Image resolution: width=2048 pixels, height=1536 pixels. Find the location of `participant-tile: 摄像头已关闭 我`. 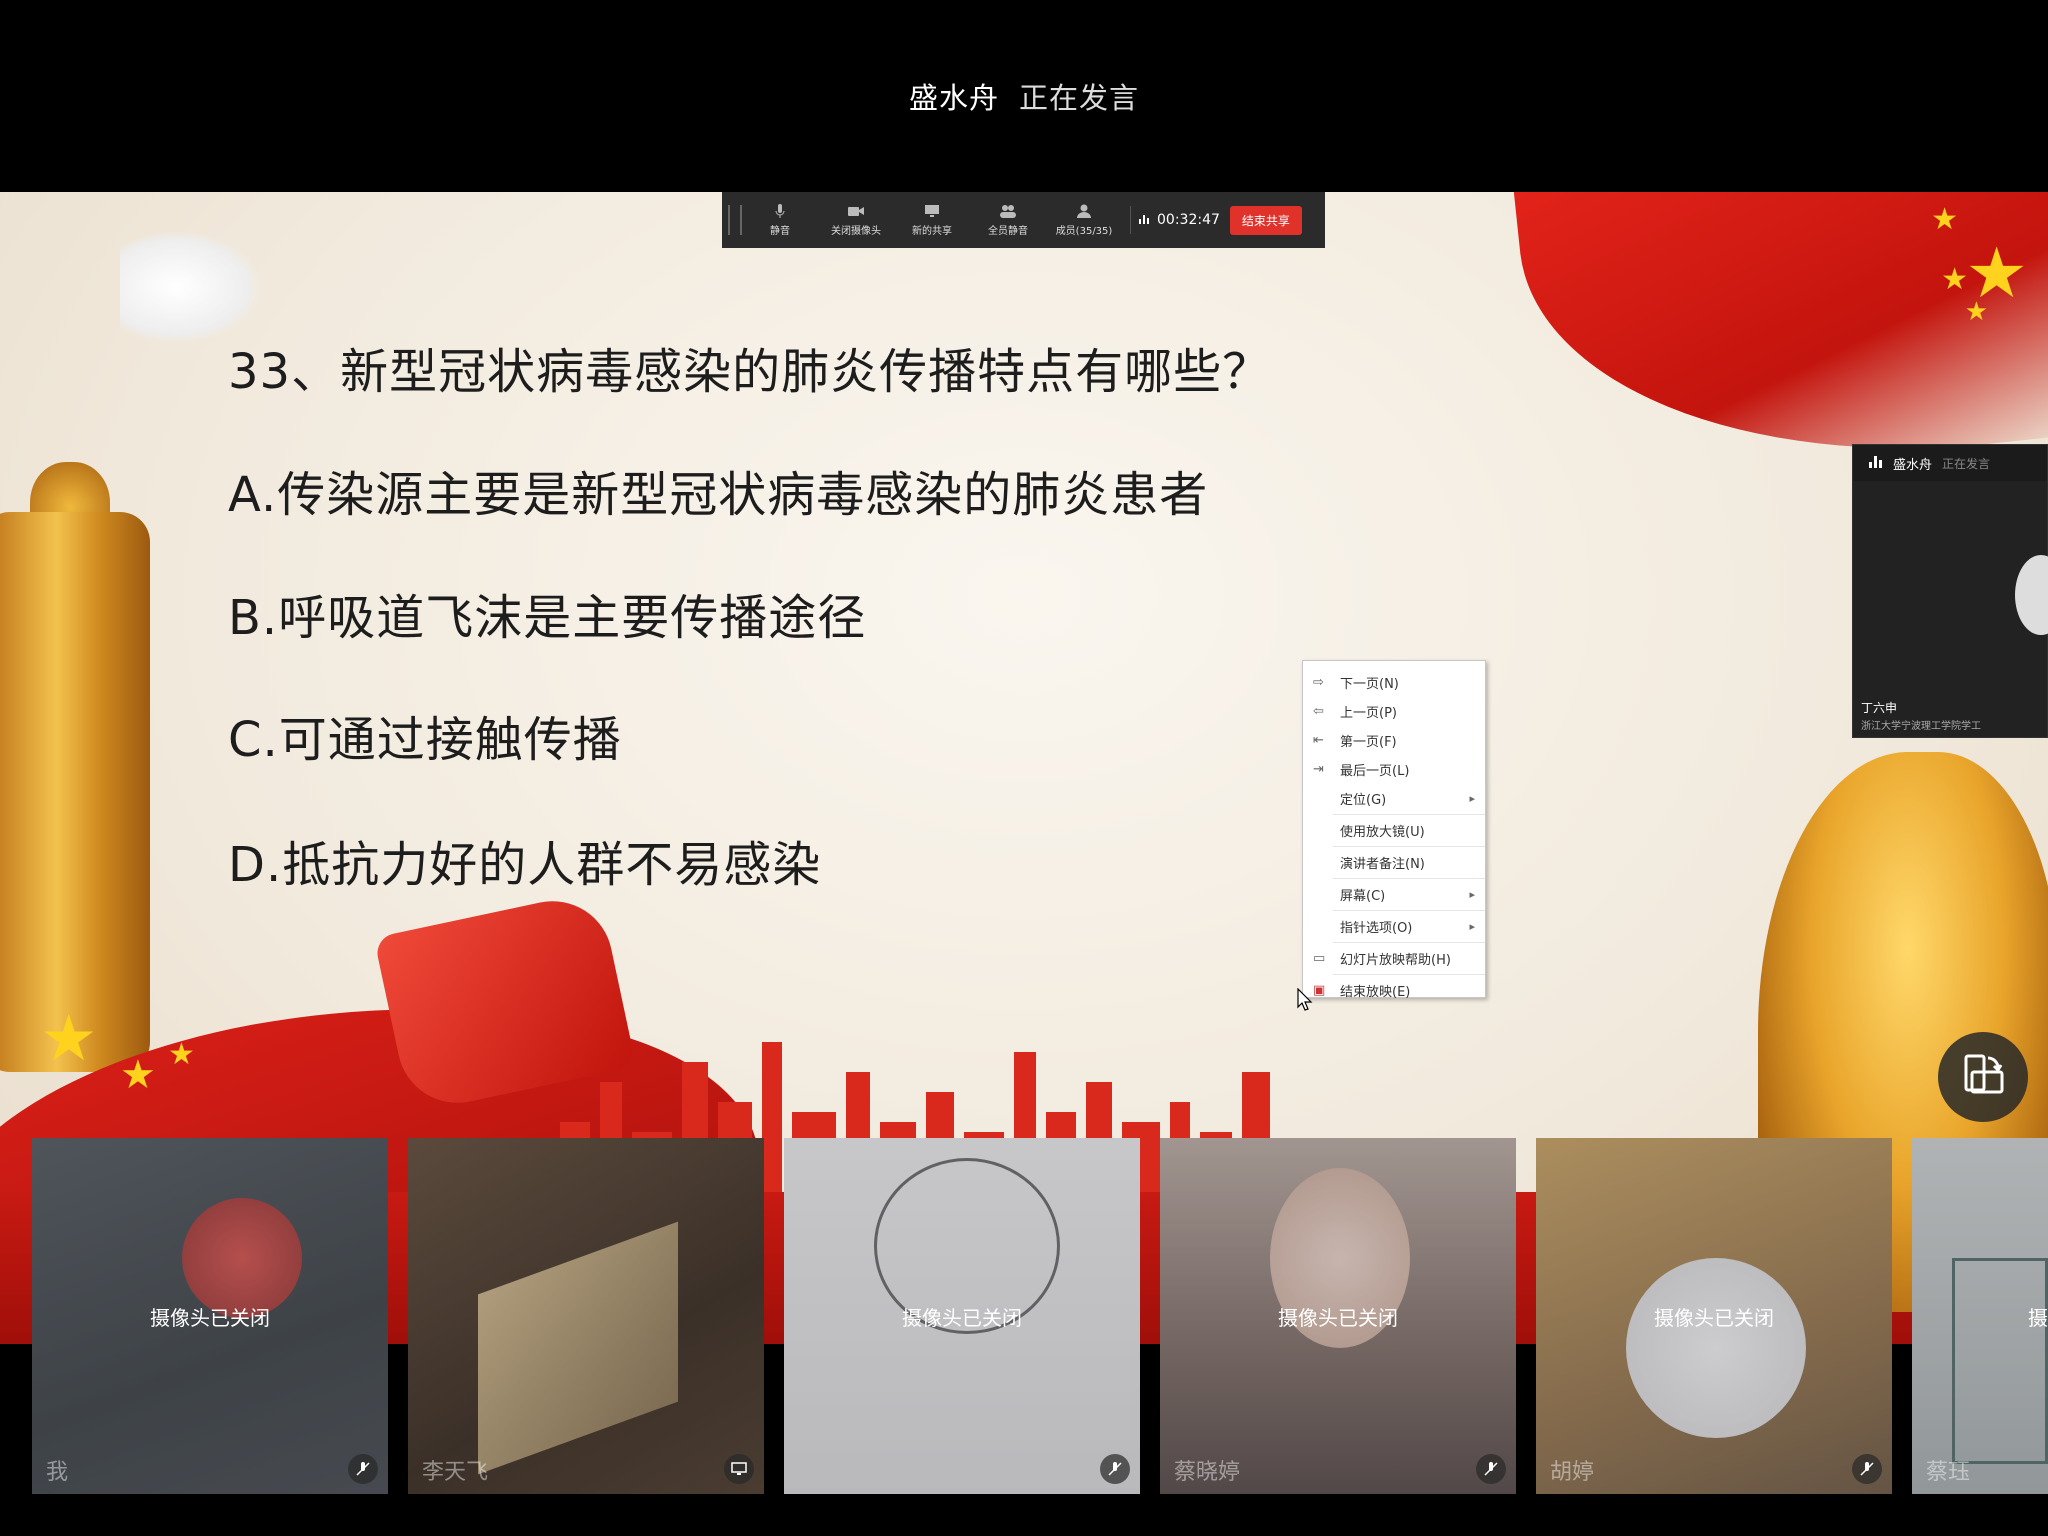

participant-tile: 摄像头已关闭 我 is located at coordinates (210, 1316).